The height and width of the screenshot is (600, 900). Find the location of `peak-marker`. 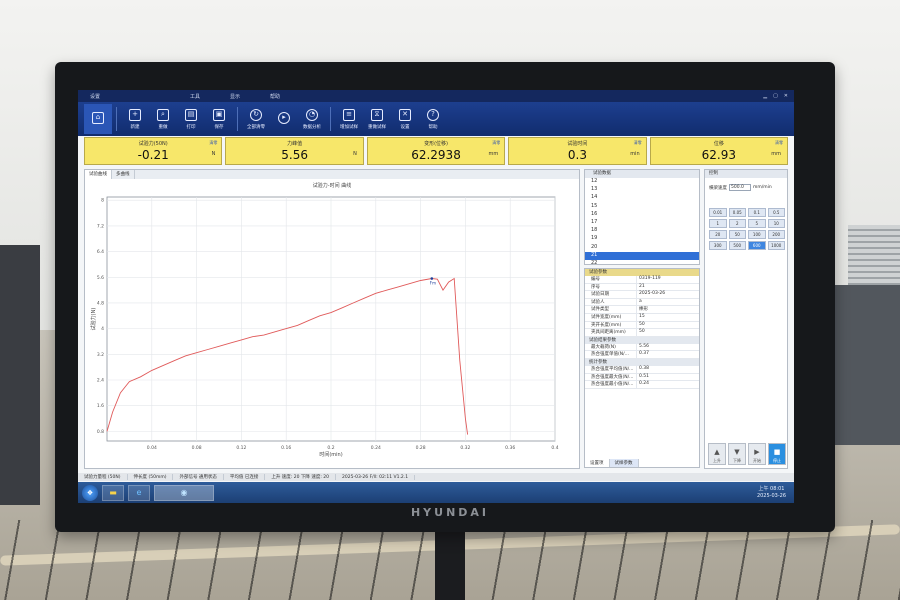

peak-marker is located at coordinates (432, 278).